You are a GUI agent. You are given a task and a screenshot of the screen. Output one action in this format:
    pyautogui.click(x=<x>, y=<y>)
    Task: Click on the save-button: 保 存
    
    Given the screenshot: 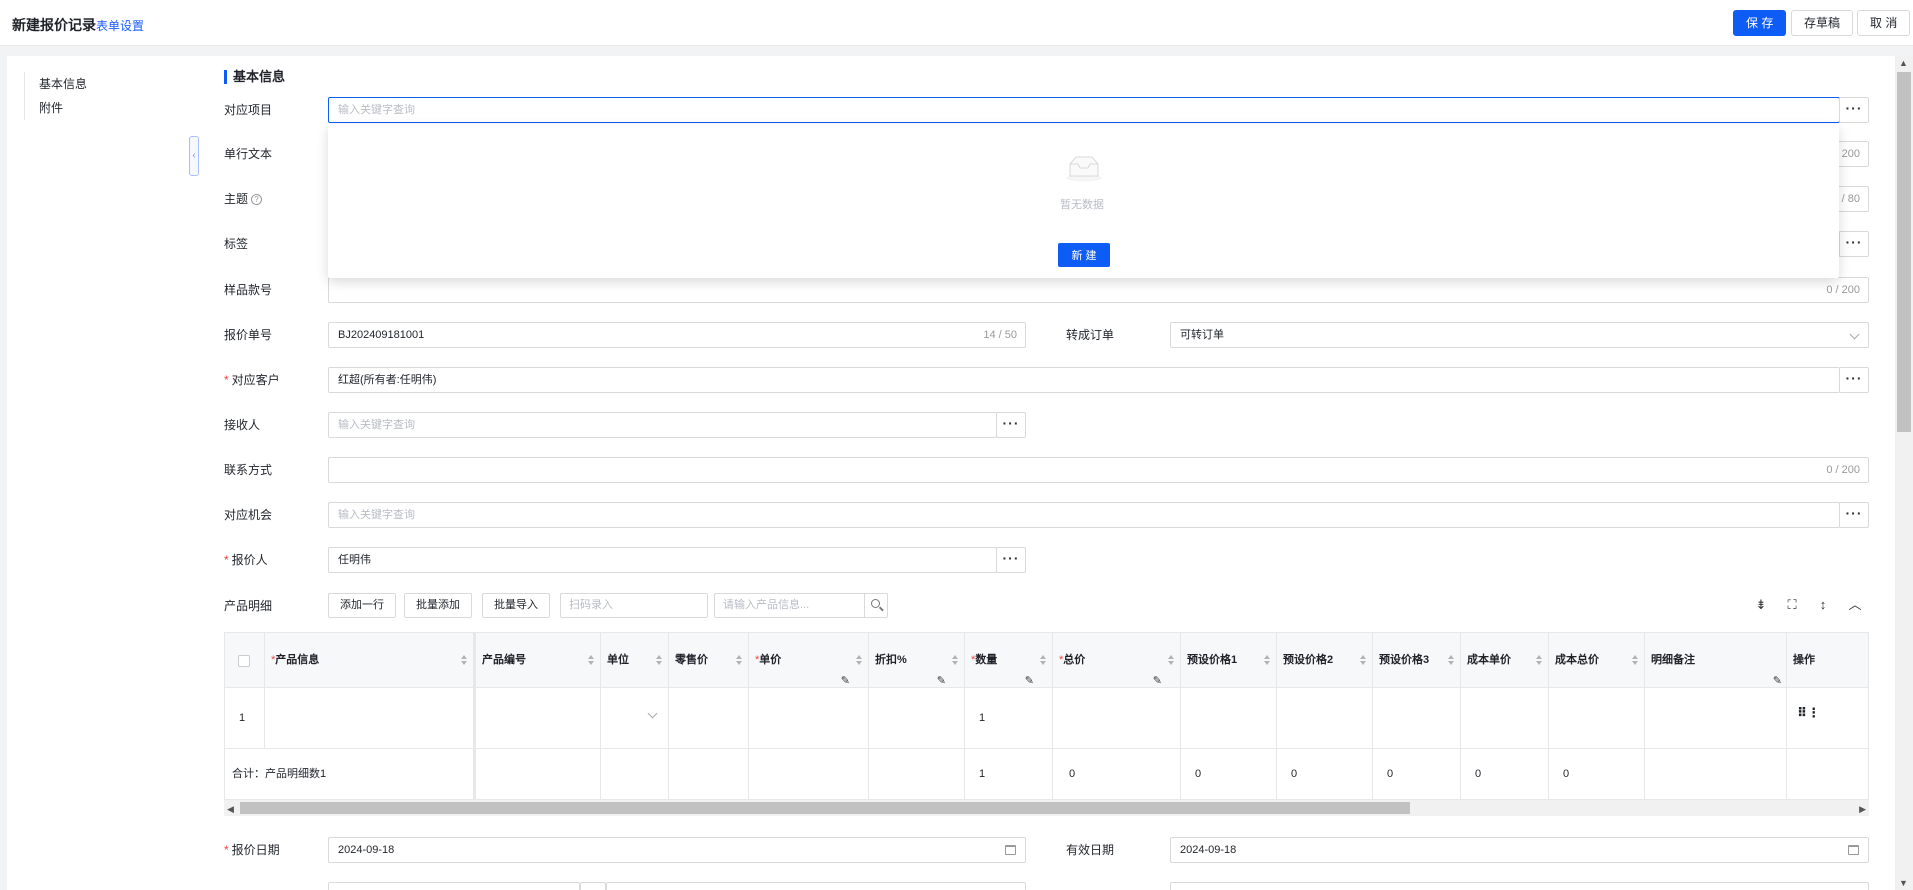 What is the action you would take?
    pyautogui.click(x=1760, y=23)
    